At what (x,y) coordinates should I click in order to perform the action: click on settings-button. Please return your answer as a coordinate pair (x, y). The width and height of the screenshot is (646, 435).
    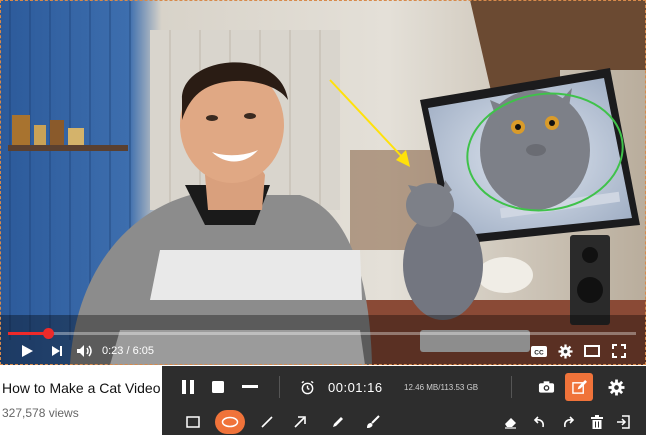
    Looking at the image, I should click on (565, 351).